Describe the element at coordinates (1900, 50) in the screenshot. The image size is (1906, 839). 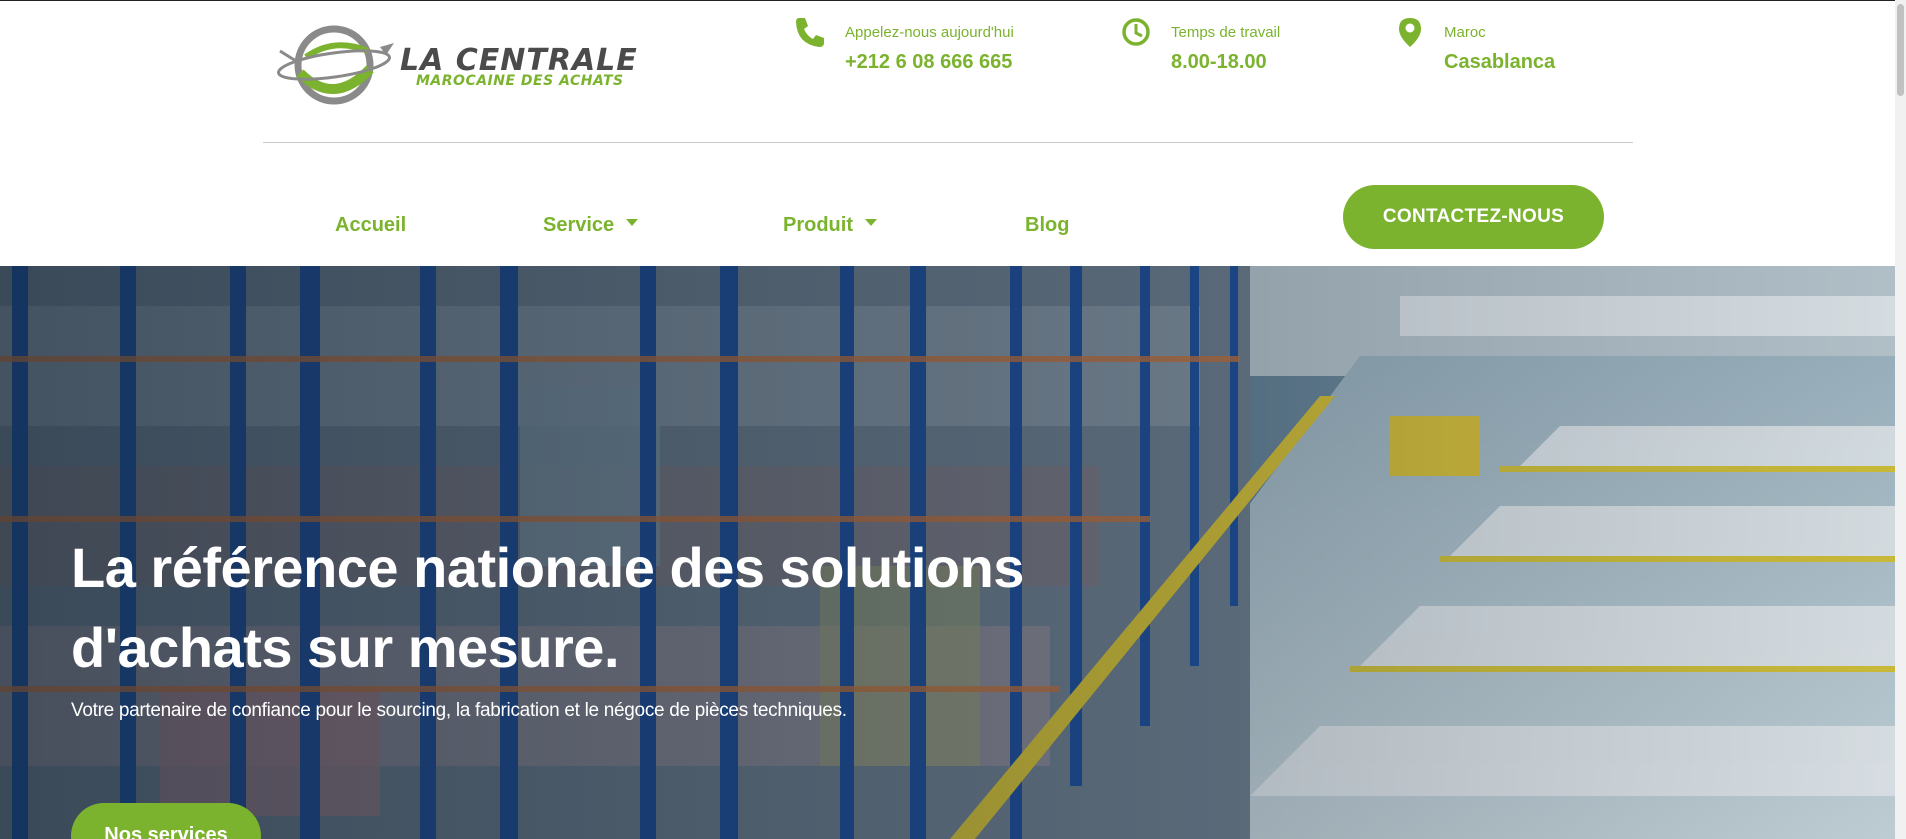
I see `scrollbar-thumb` at that location.